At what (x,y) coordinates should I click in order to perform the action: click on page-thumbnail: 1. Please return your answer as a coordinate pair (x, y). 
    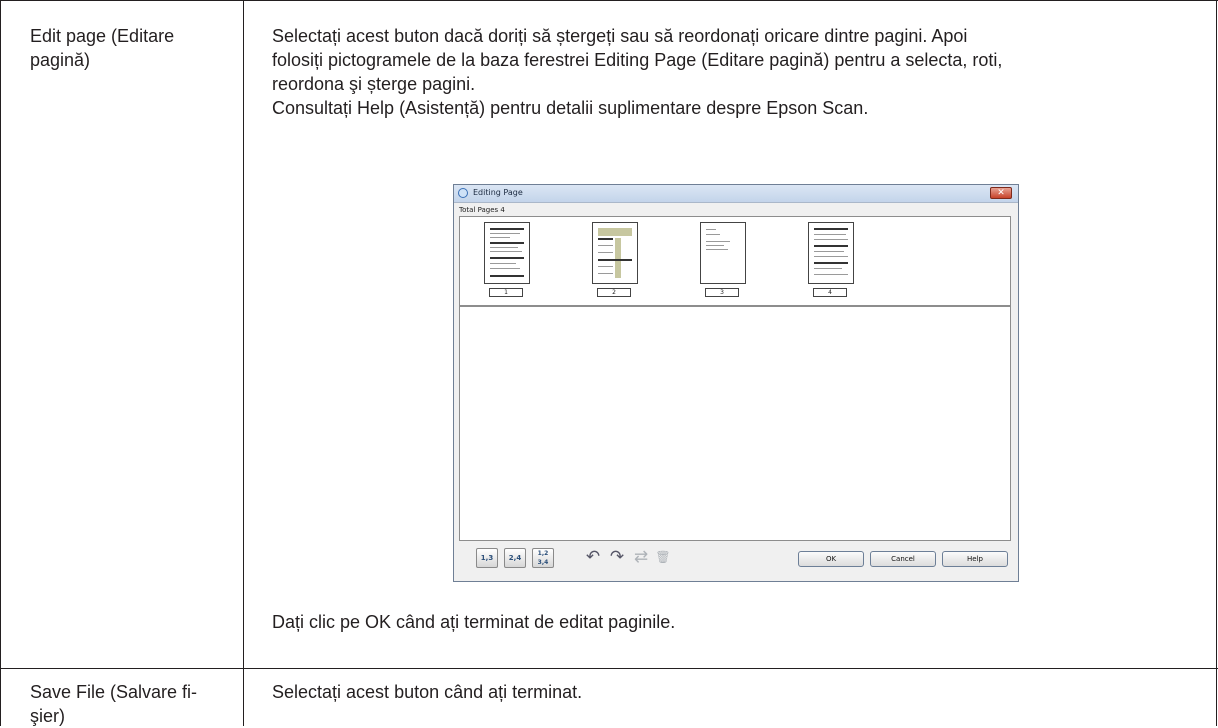
    Looking at the image, I should click on (507, 260).